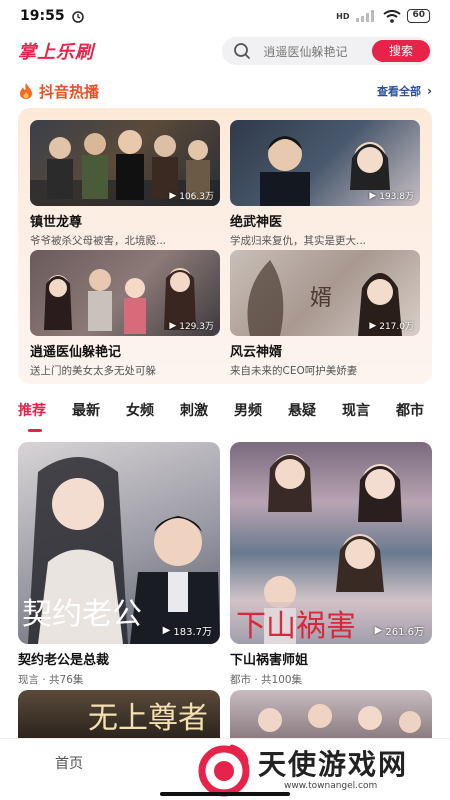 This screenshot has height=800, width=450. I want to click on drama-card-thumbnail: 契约老公 ▶ 183.7万, so click(119, 543).